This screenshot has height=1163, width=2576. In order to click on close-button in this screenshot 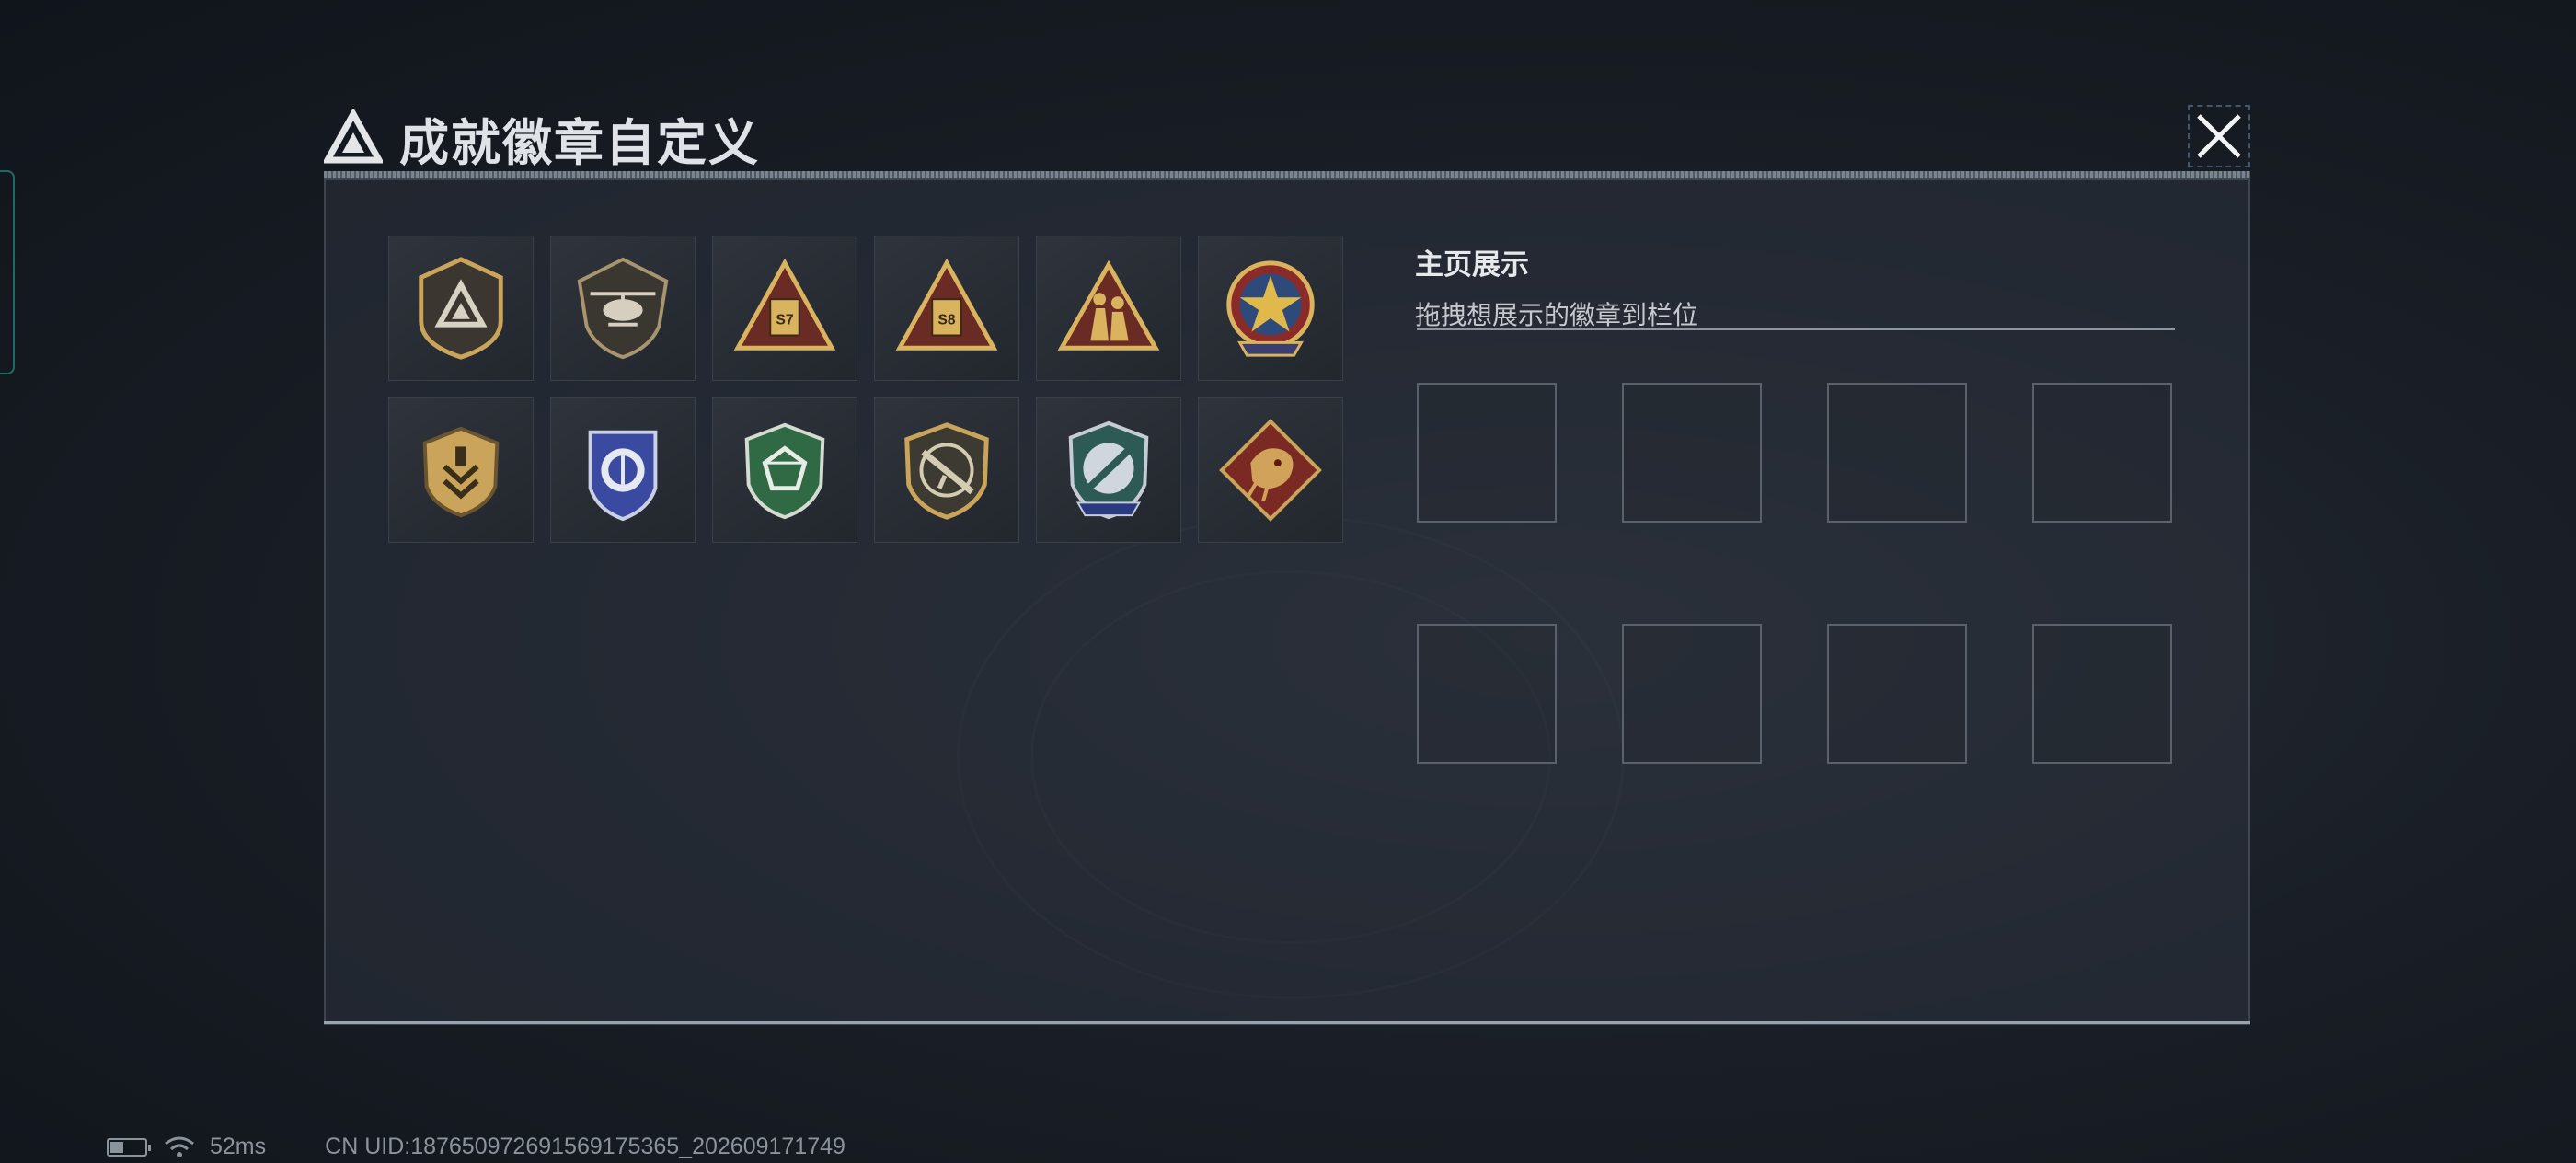, I will do `click(2219, 136)`.